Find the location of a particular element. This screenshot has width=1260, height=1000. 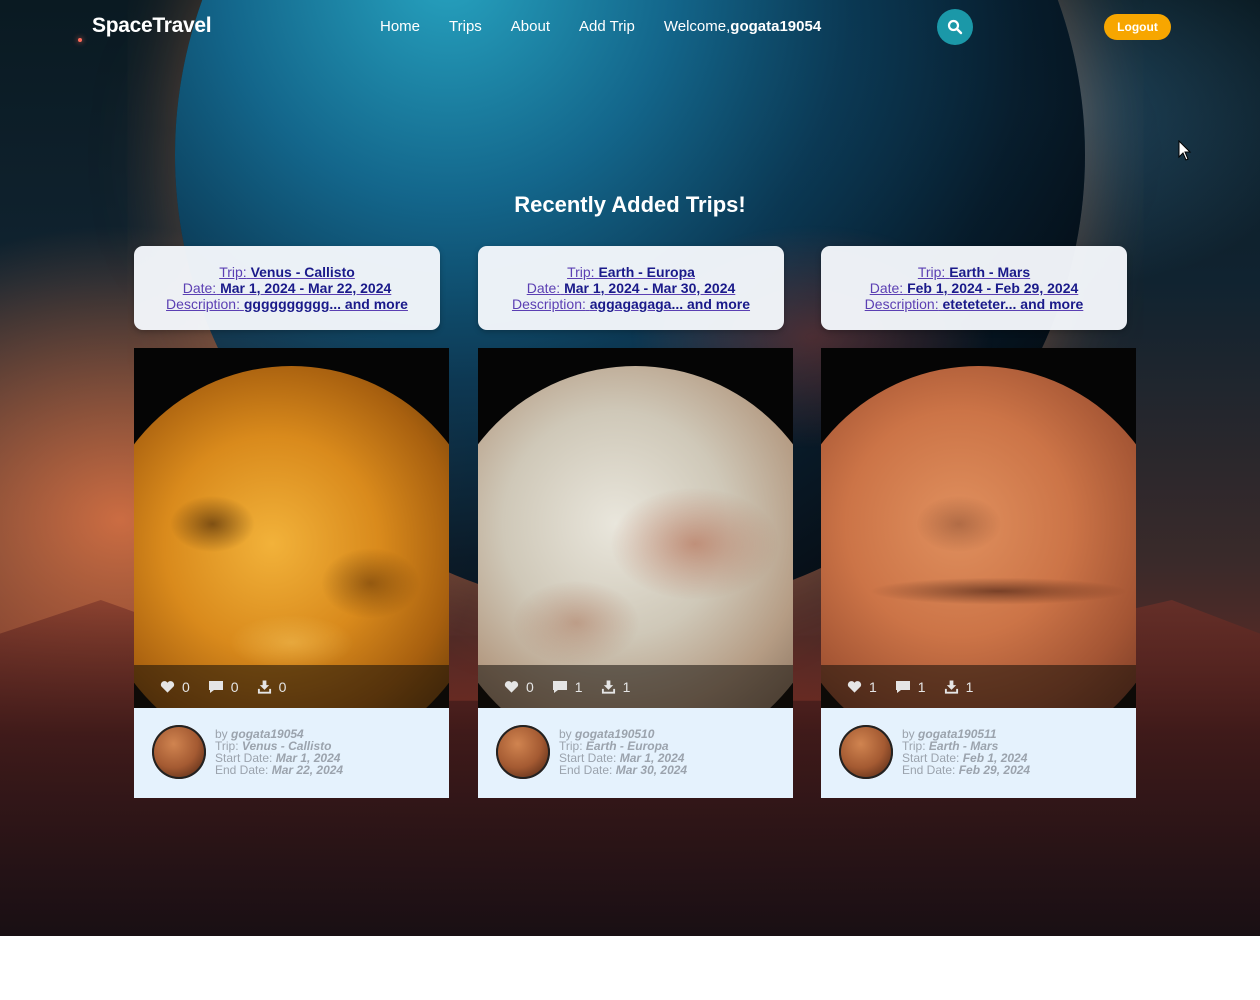

trip-photo-europa: 0 1 1 is located at coordinates (635, 528).